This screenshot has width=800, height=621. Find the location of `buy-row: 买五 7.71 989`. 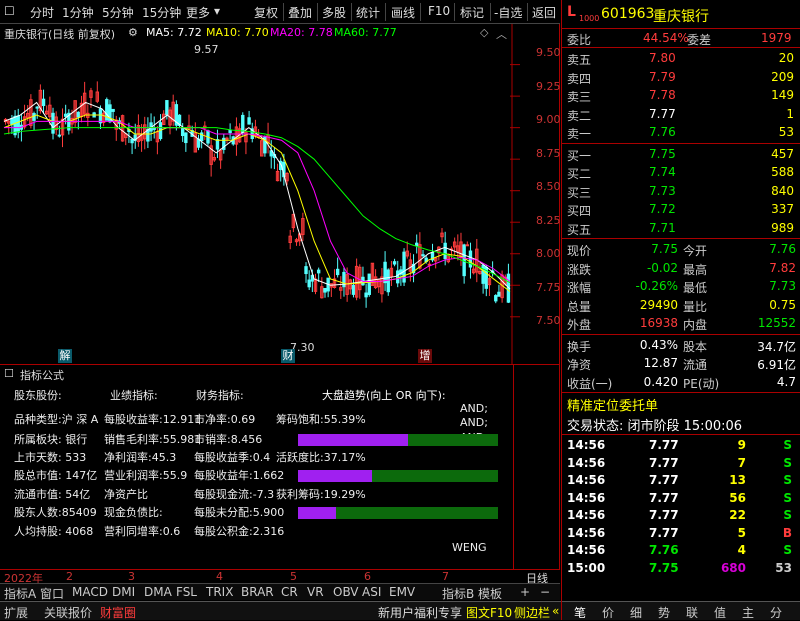

buy-row: 买五 7.71 989 is located at coordinates (680, 229).